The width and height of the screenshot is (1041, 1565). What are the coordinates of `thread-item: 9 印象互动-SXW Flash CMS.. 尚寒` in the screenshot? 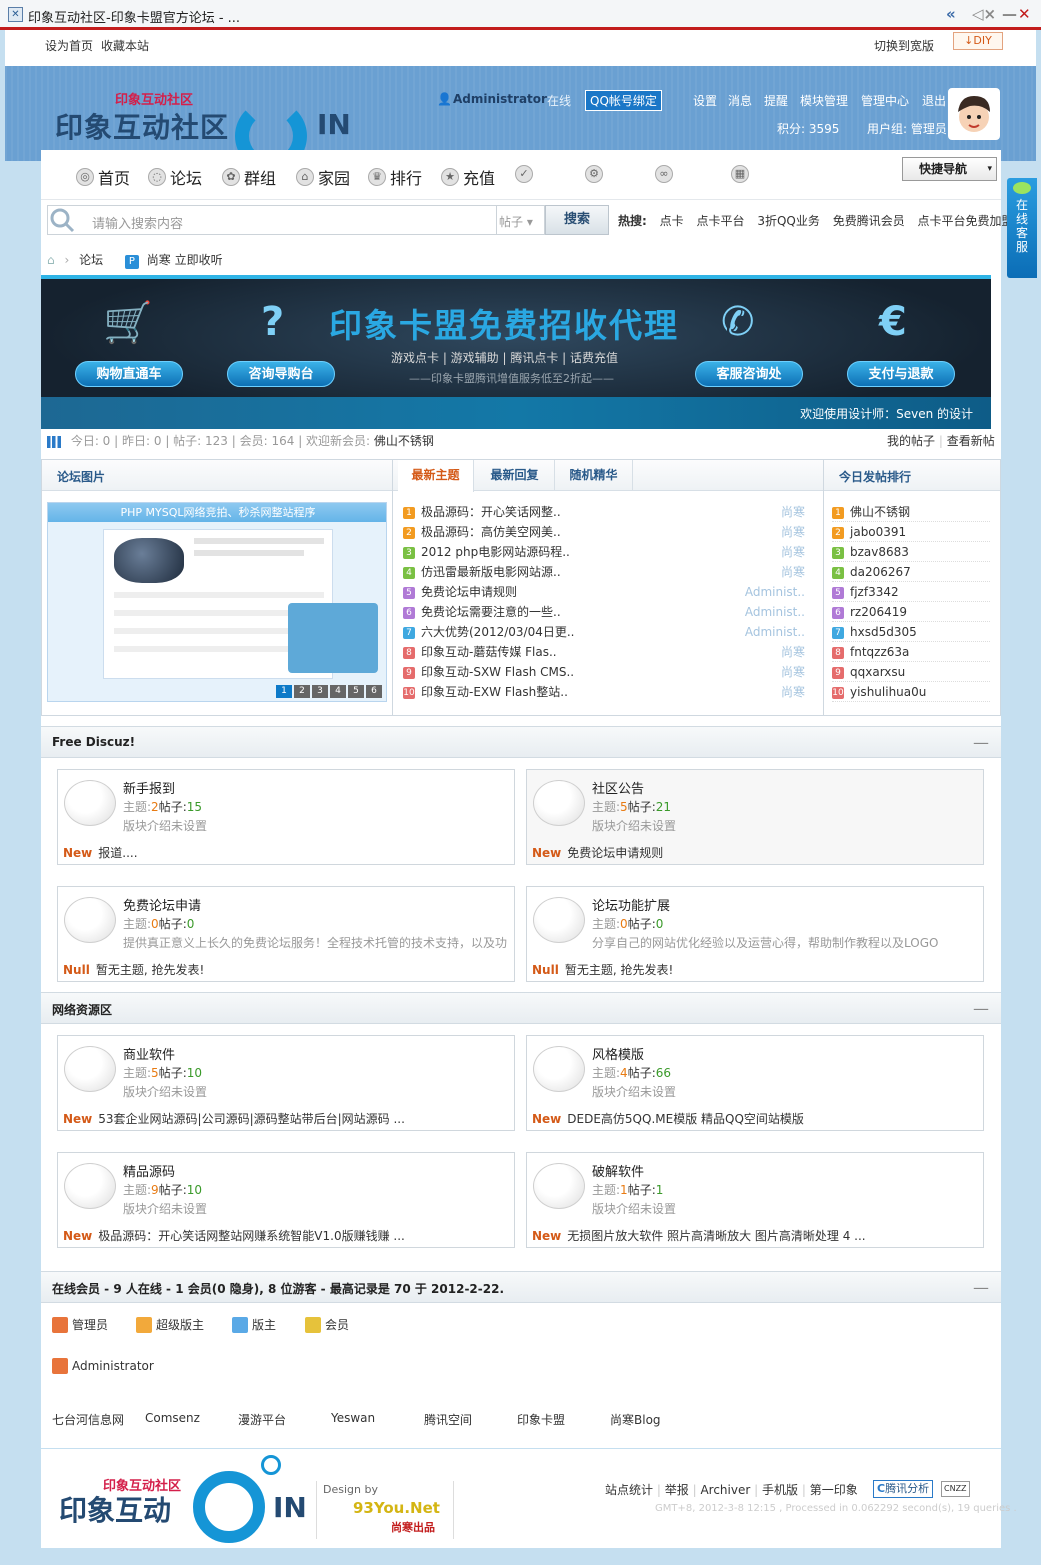 It's located at (609, 672).